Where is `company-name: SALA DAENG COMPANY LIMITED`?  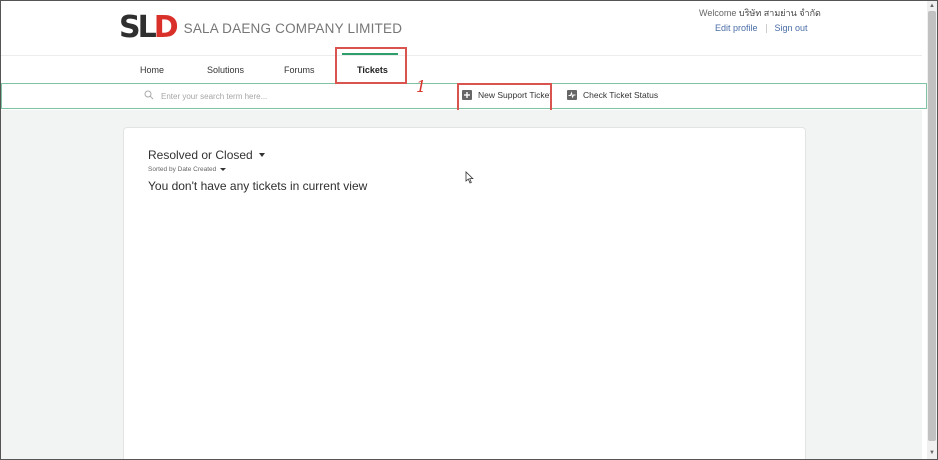
company-name: SALA DAENG COMPANY LIMITED is located at coordinates (293, 28).